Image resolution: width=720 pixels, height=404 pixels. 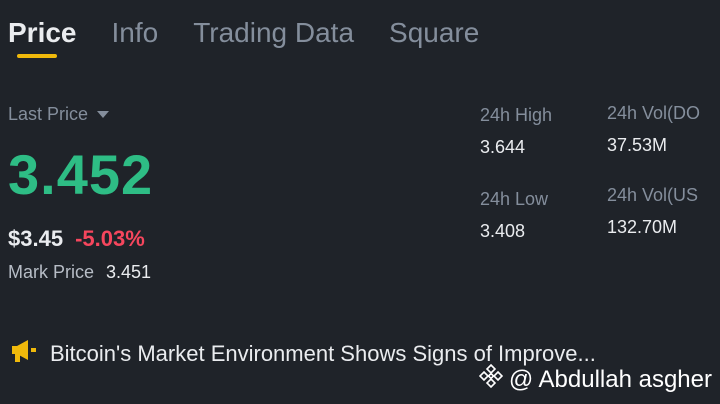 I want to click on stat-value: 37.53M, so click(x=637, y=145).